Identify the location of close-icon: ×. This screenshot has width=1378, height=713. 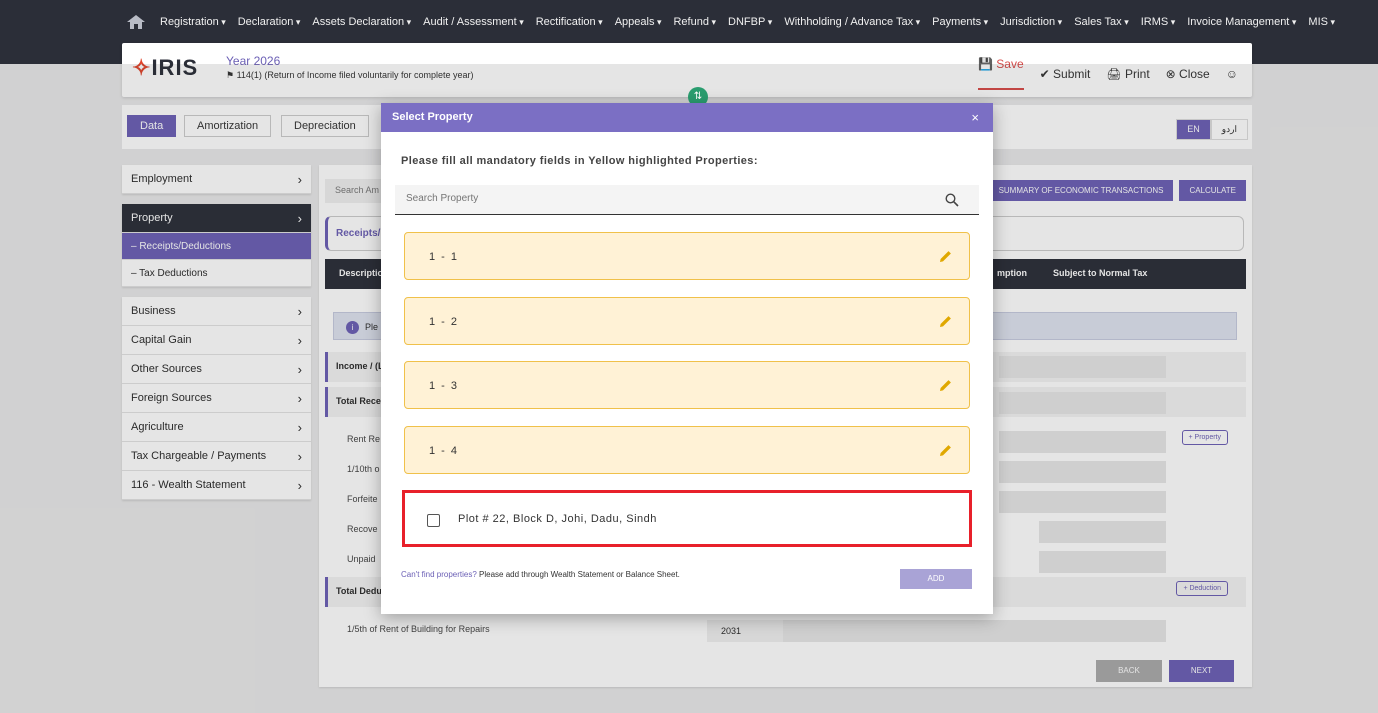
(975, 117).